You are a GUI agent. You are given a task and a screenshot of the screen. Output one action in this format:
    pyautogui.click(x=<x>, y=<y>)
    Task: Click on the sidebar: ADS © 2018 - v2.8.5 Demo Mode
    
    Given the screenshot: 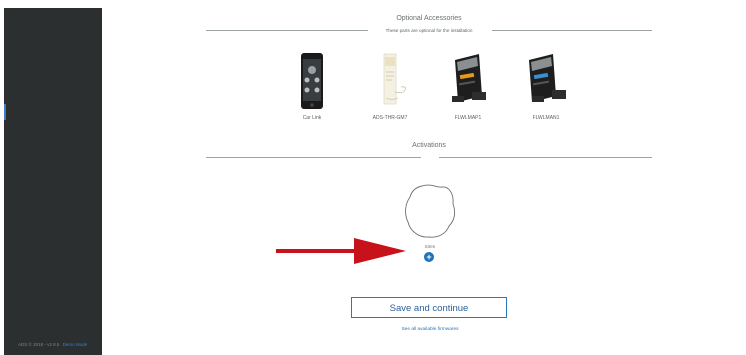 What is the action you would take?
    pyautogui.click(x=53, y=181)
    